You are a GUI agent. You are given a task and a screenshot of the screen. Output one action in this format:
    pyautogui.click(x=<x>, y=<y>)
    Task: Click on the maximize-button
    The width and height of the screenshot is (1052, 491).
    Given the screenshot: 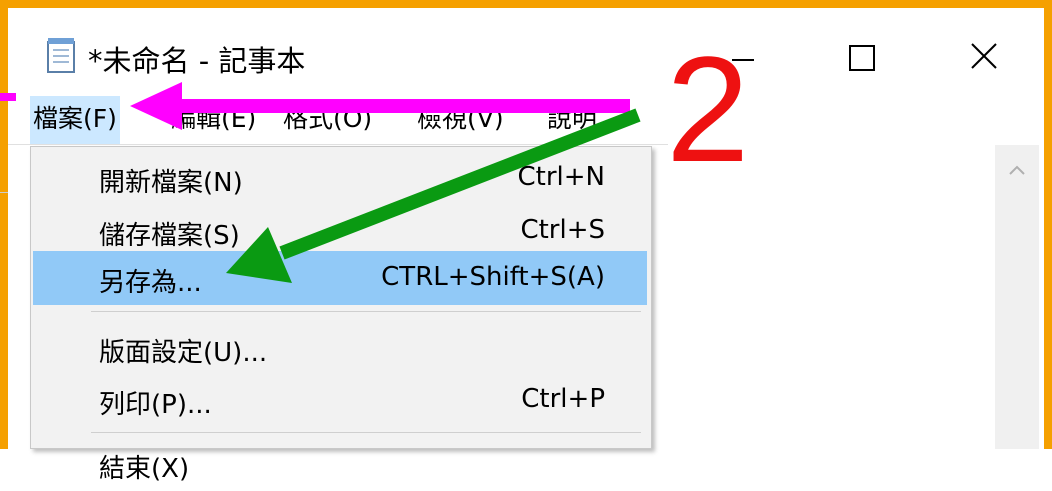 What is the action you would take?
    pyautogui.click(x=861, y=58)
    